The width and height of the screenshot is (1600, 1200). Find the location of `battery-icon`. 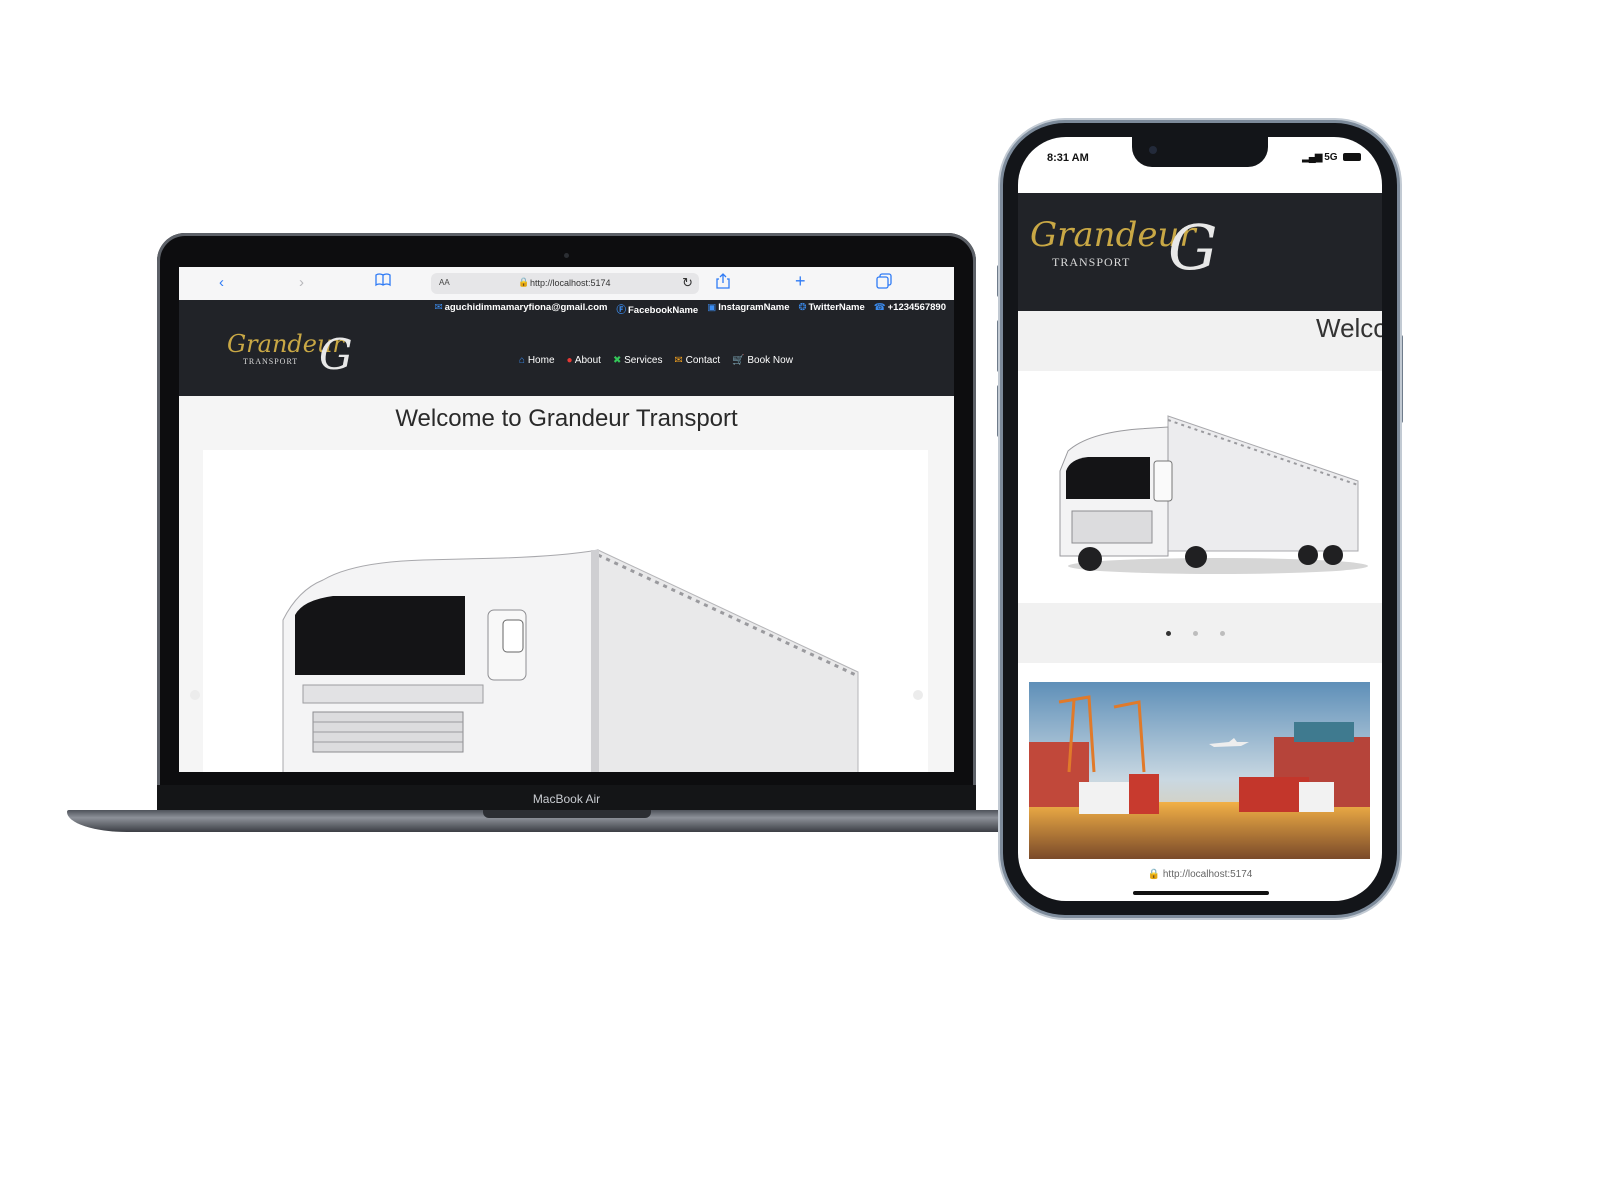

battery-icon is located at coordinates (1352, 157).